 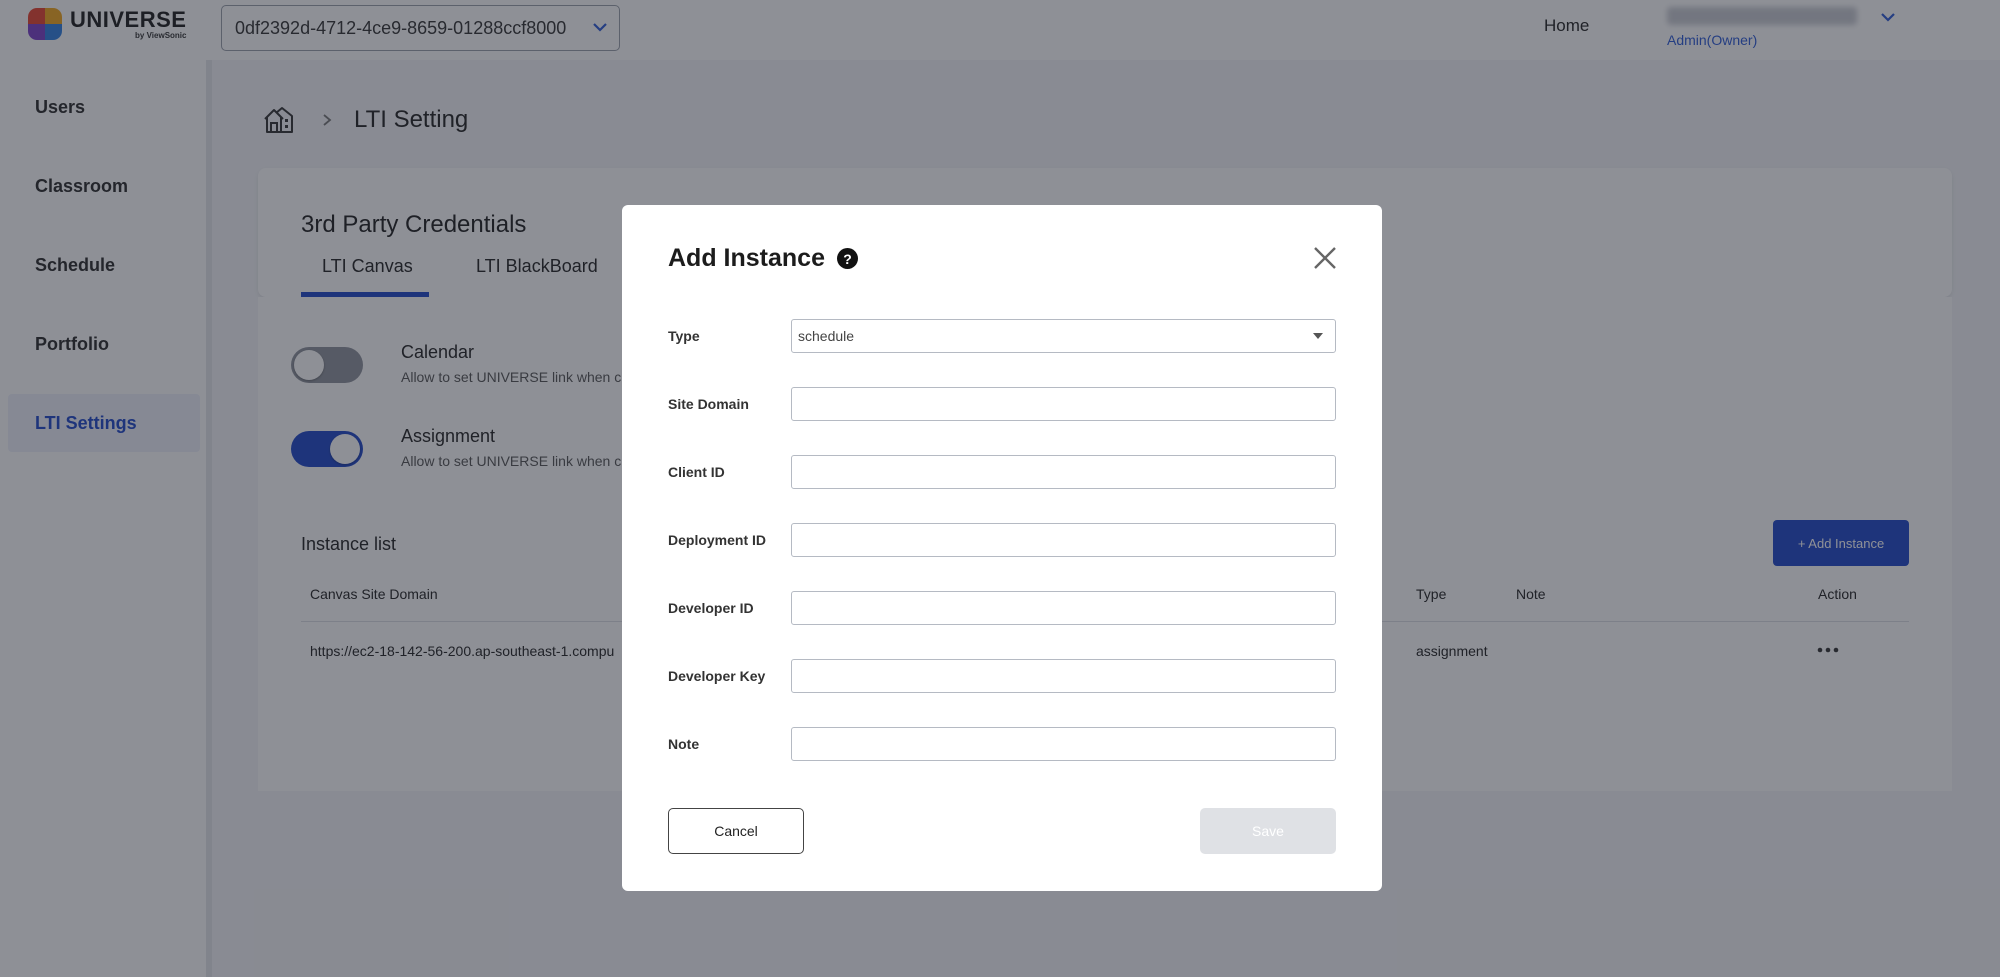 I want to click on deployment-id-label: Deployment ID, so click(x=717, y=540).